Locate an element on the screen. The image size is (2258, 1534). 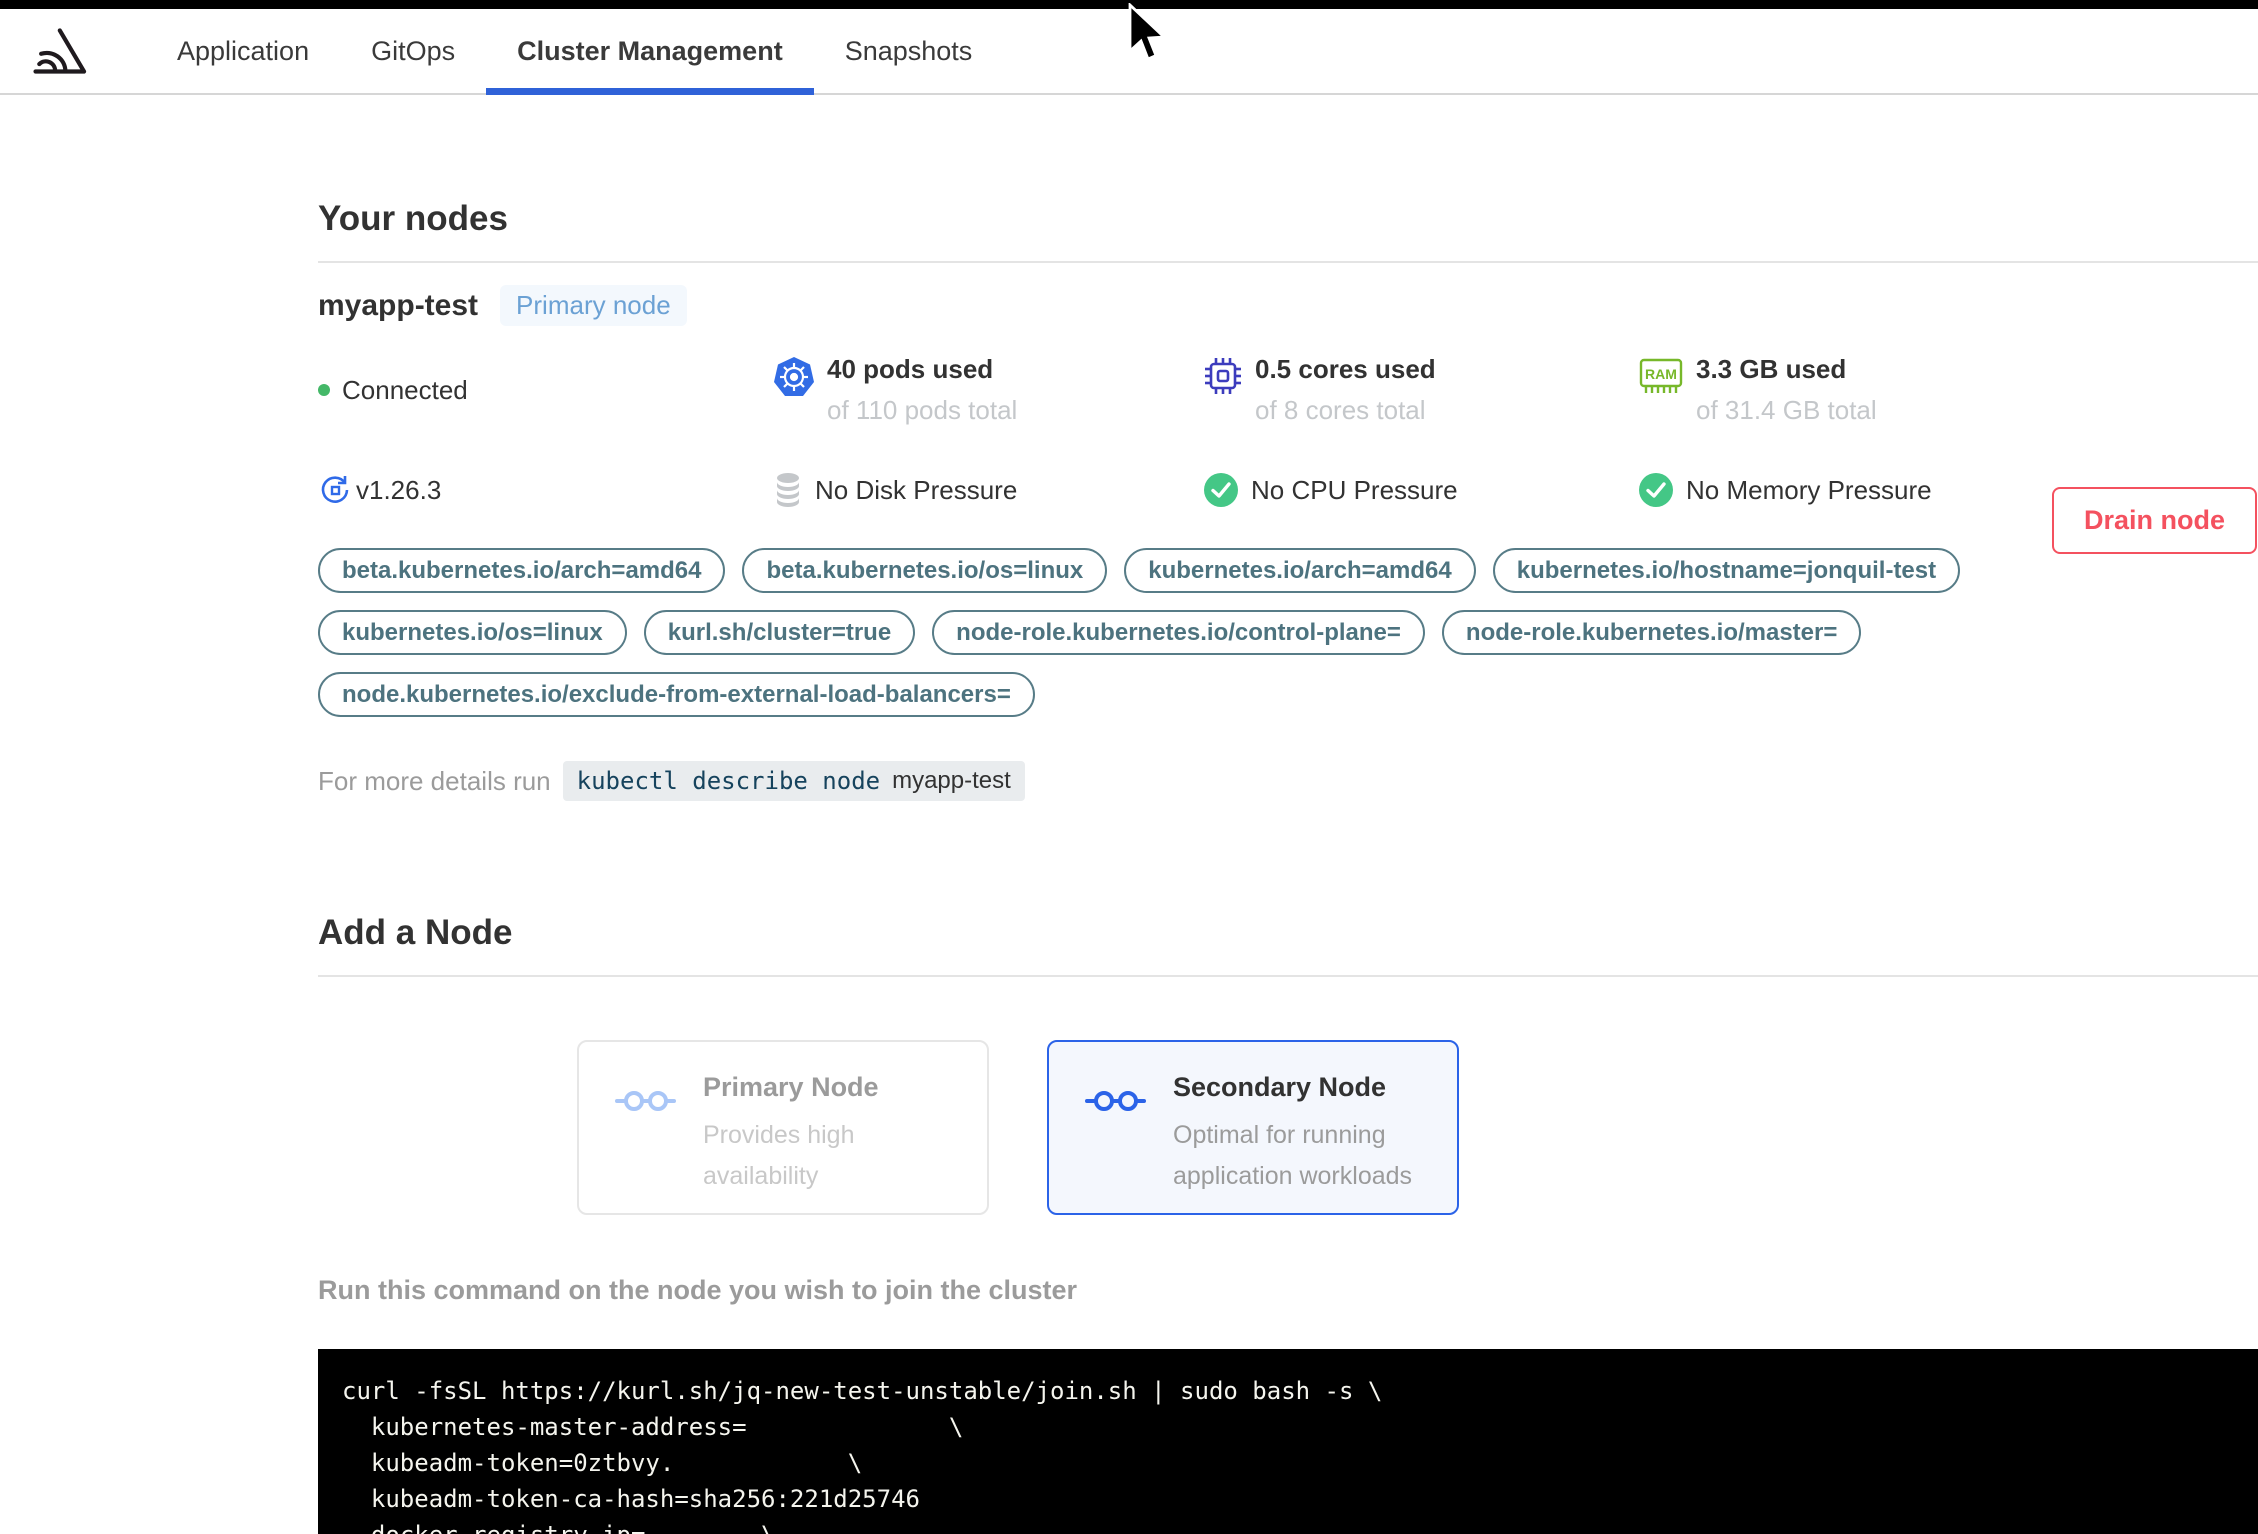
node-status: Connected is located at coordinates (545, 390).